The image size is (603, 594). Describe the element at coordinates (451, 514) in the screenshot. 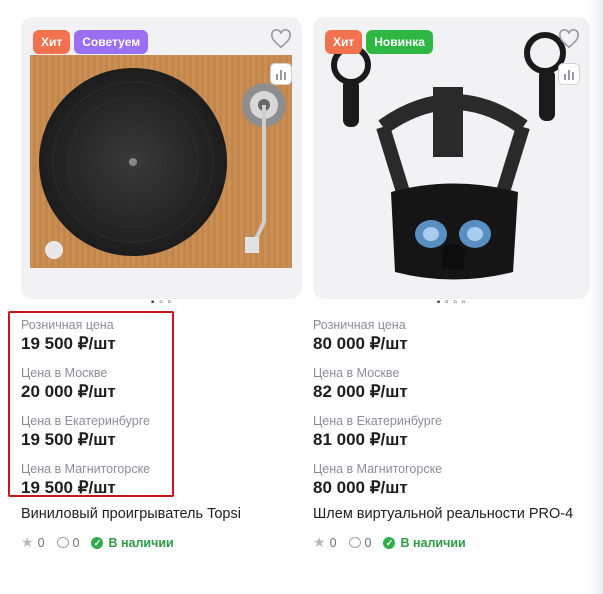

I see `product-title: Шлем виртуальной реальности PRO-4` at that location.